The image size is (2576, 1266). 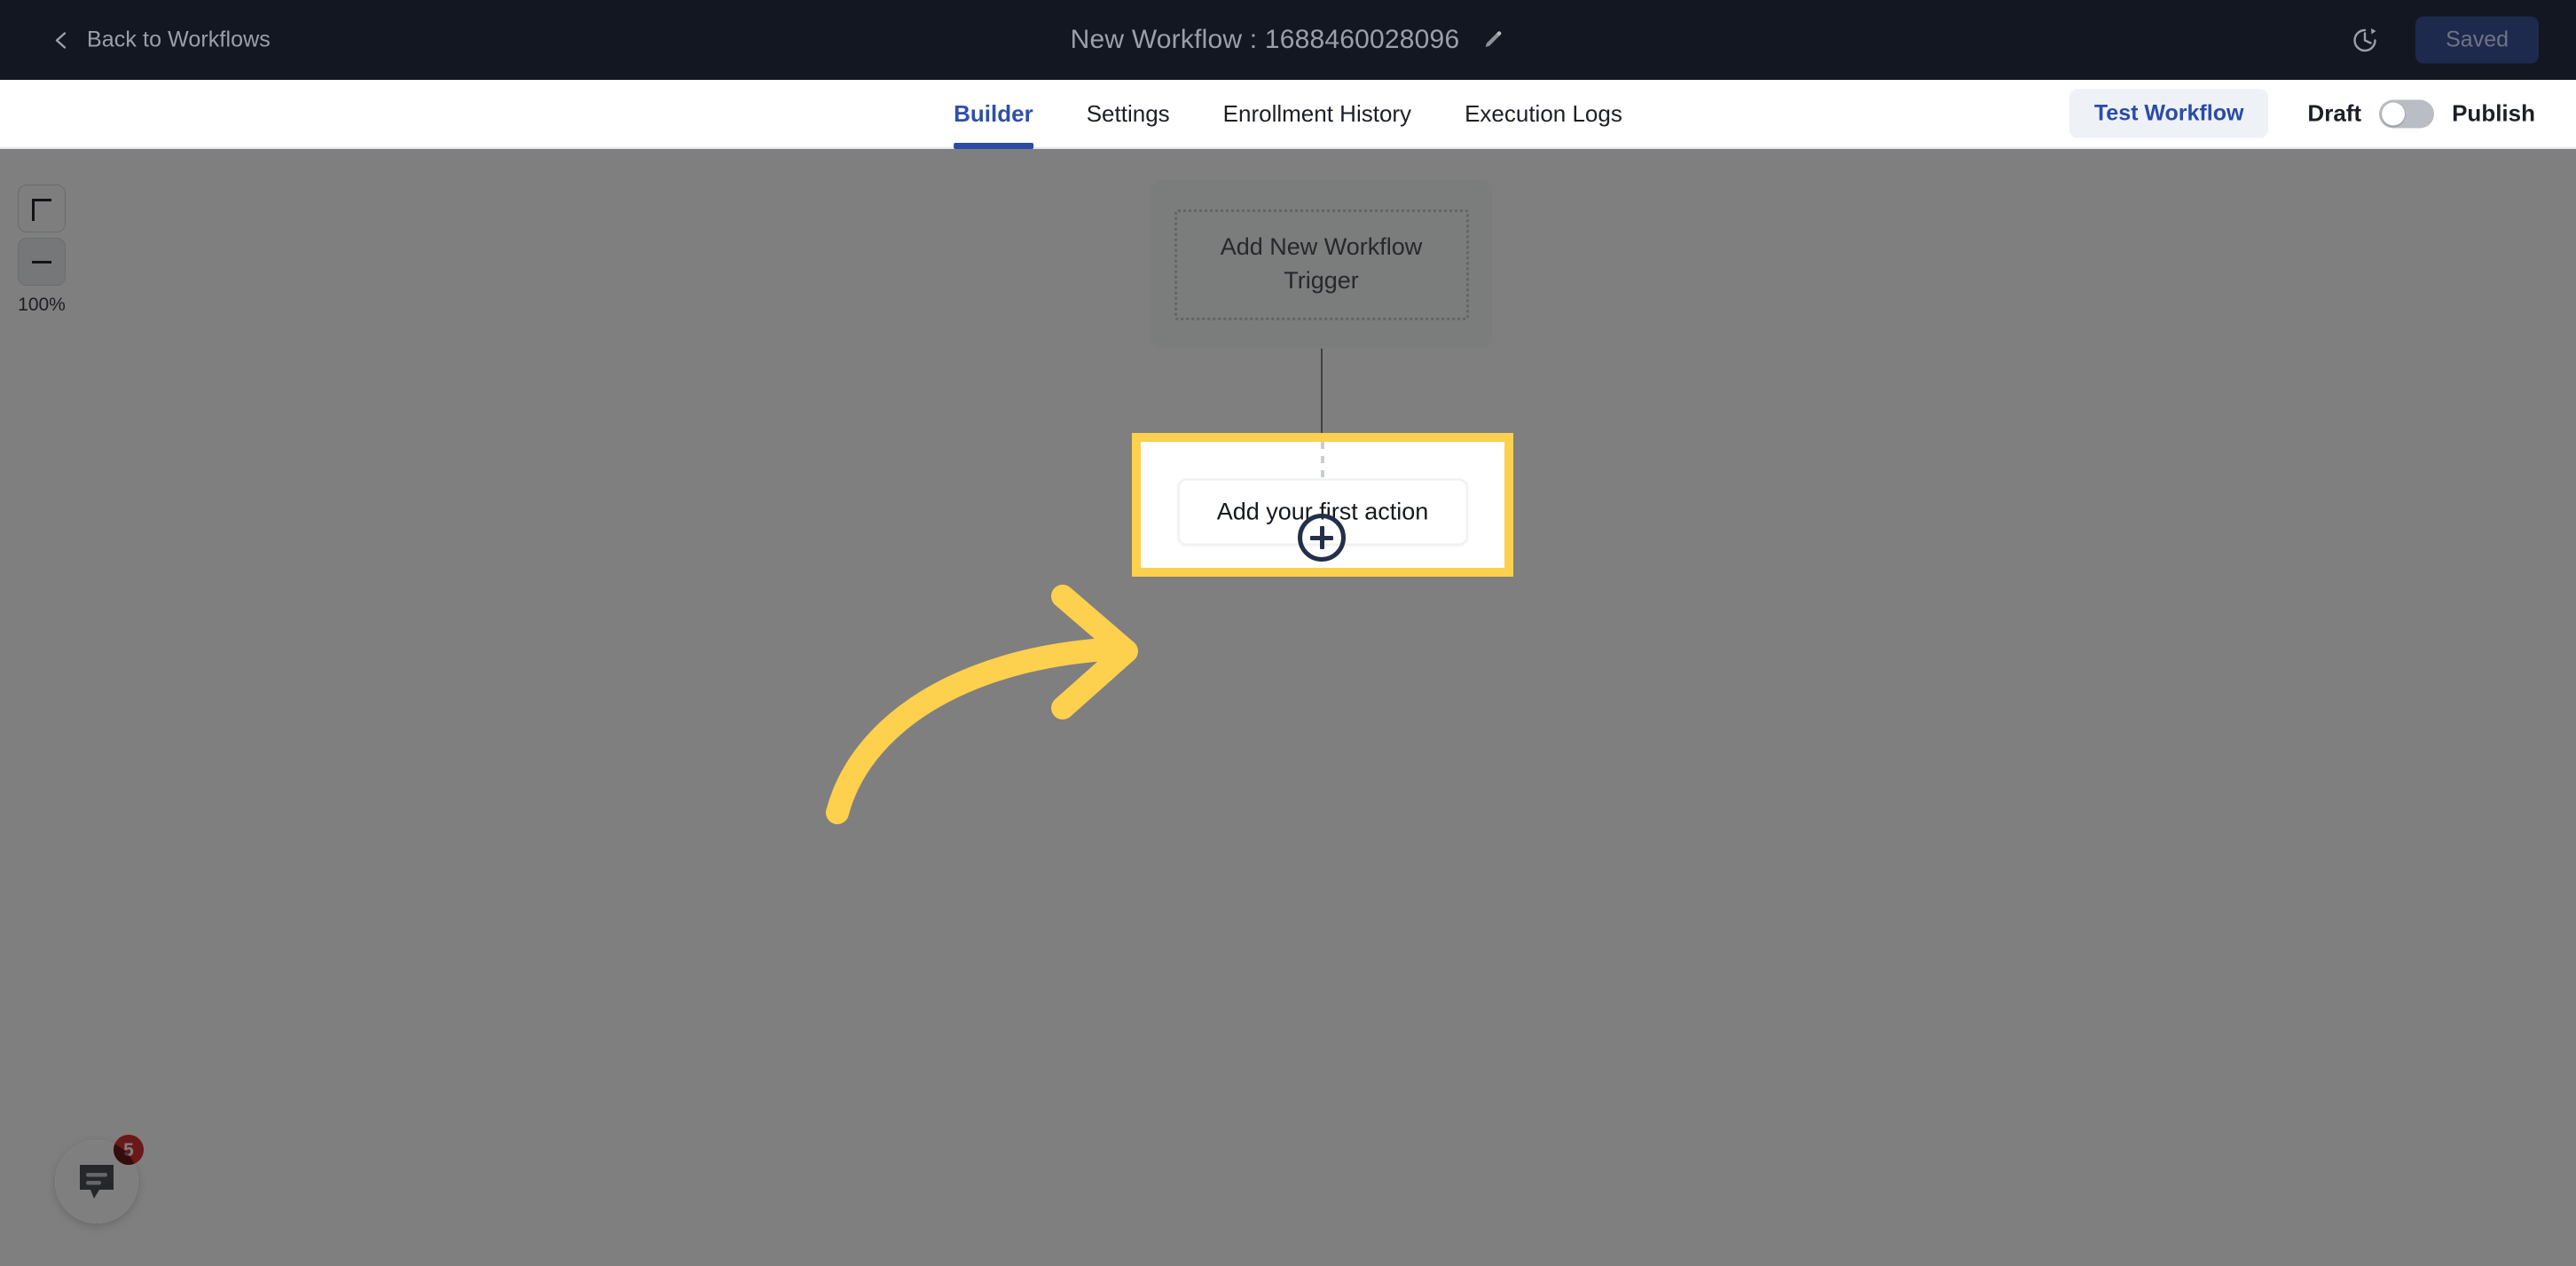 What do you see at coordinates (566, 505) in the screenshot?
I see `dim-overlay-left` at bounding box center [566, 505].